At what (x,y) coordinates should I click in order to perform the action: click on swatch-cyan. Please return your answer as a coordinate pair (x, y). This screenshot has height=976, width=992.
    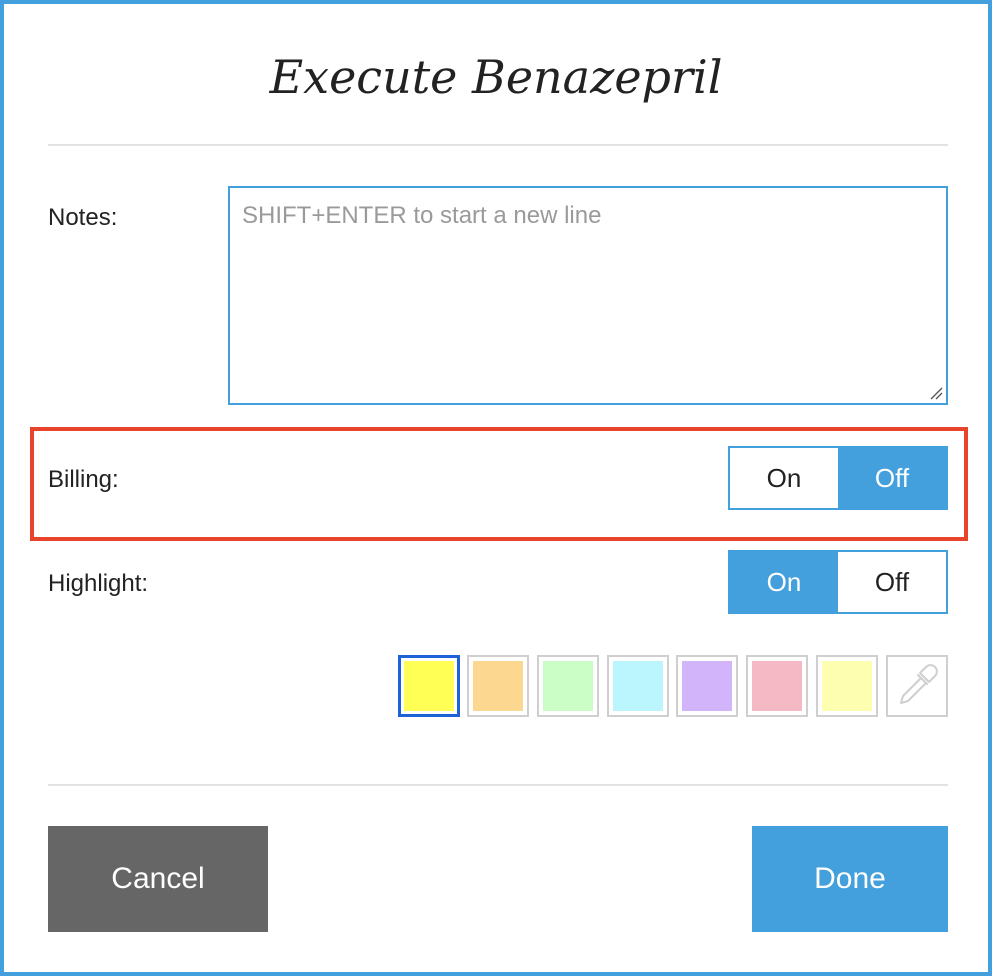
    Looking at the image, I should click on (638, 686).